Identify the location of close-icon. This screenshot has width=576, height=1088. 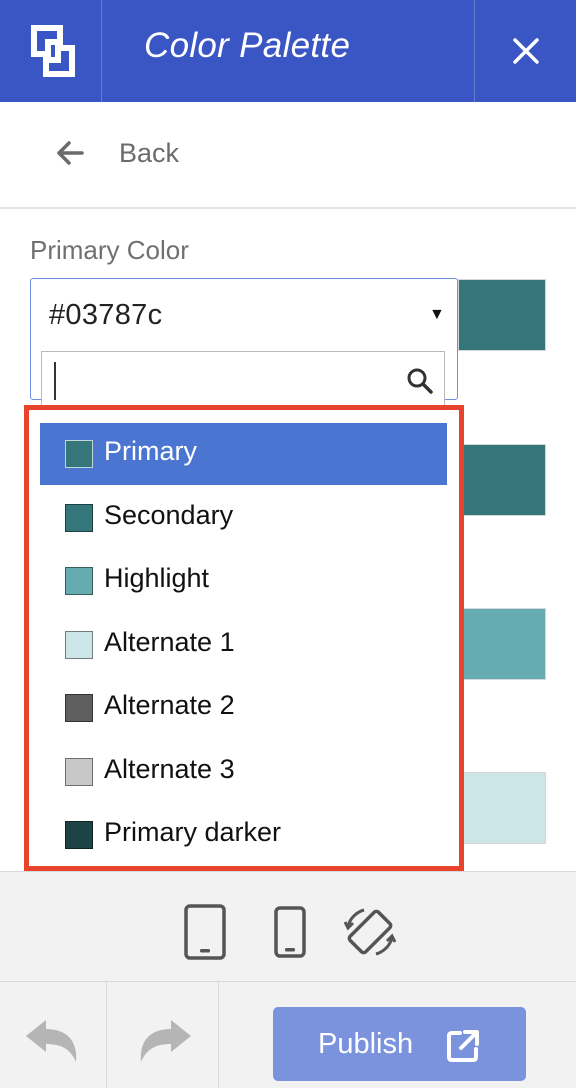
(526, 51).